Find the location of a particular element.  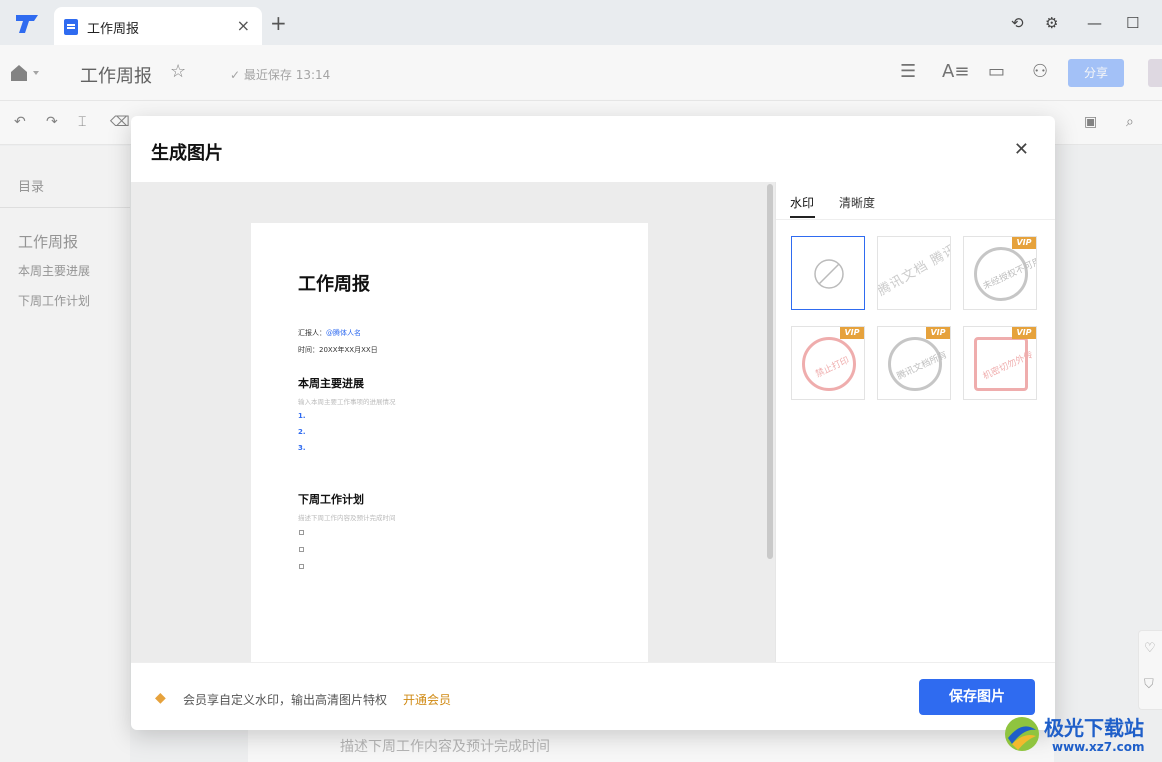

watermark-option-tencent-copyright: 腾讯文档所有 VIP is located at coordinates (914, 363).